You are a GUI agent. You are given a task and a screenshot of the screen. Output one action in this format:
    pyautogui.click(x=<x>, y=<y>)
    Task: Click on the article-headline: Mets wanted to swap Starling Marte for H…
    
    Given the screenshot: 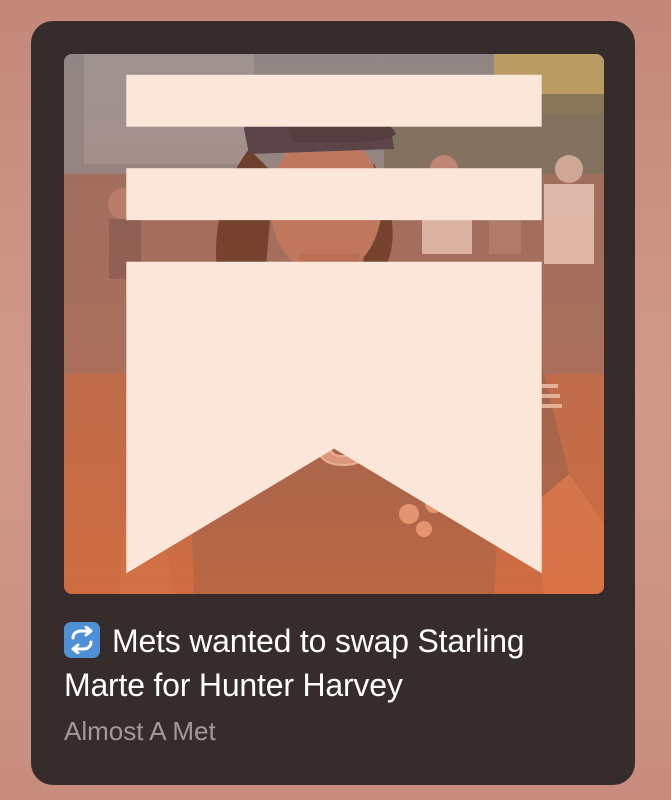 What is the action you would take?
    pyautogui.click(x=334, y=663)
    